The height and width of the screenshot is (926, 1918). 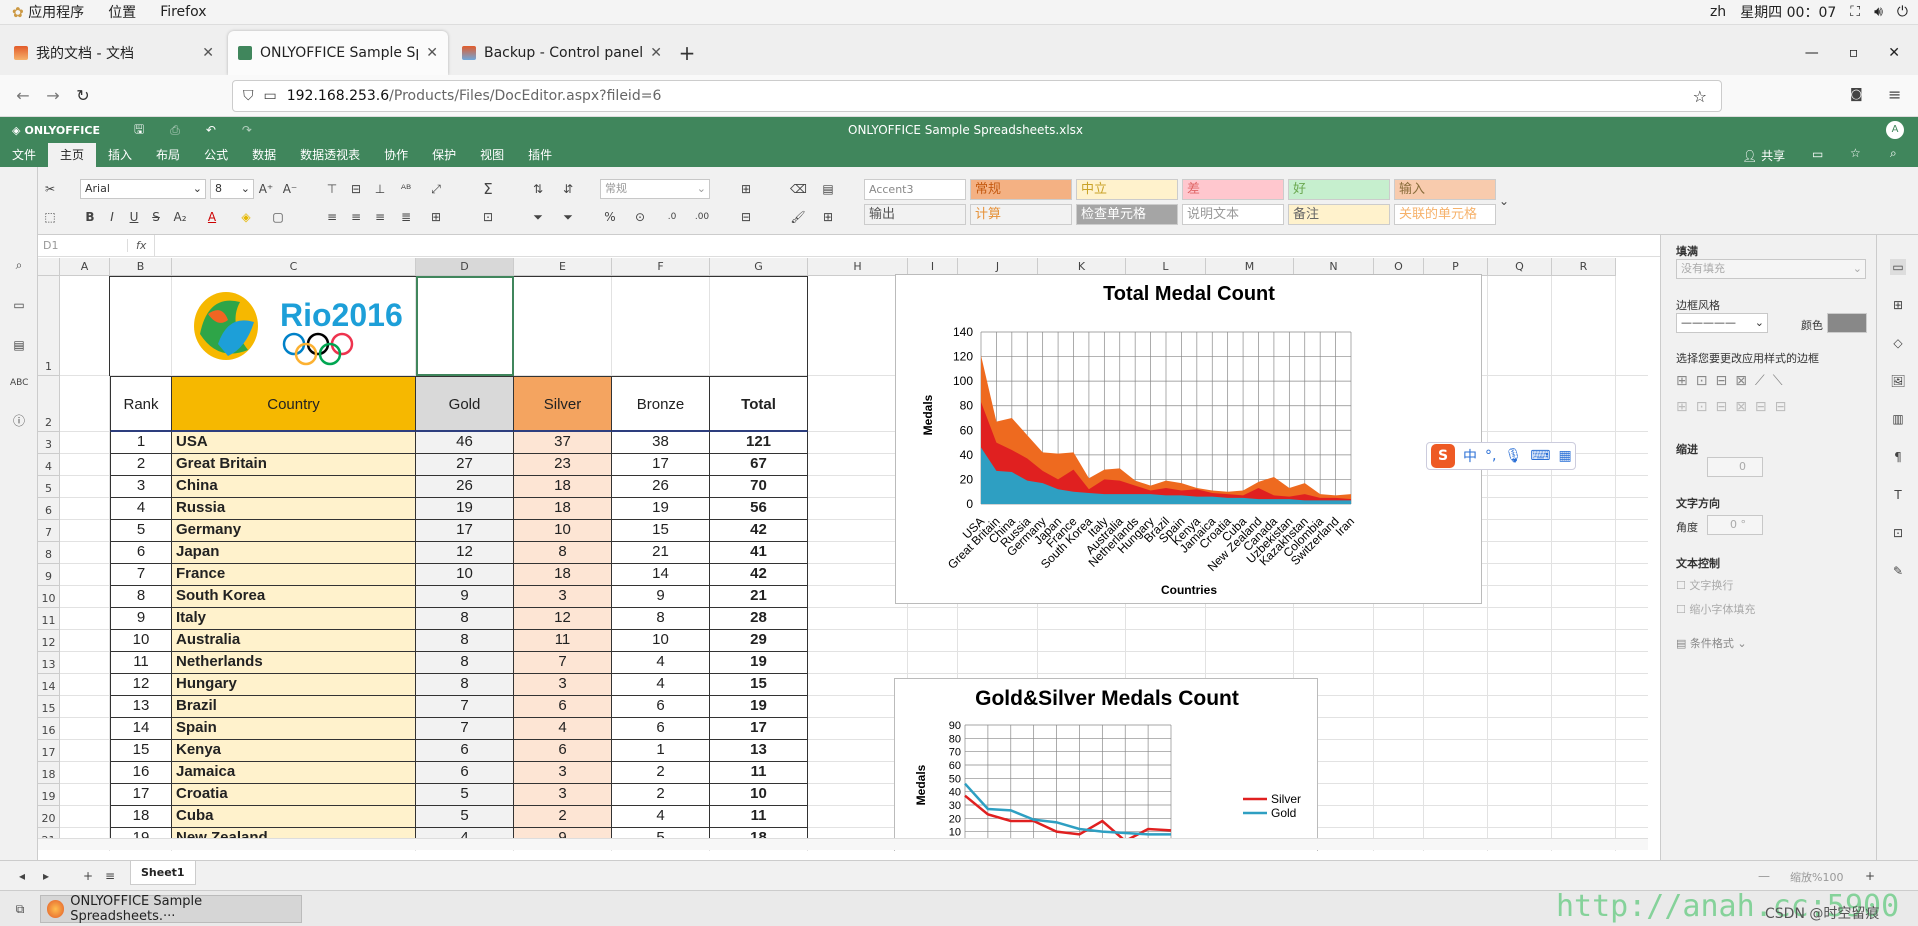 I want to click on table-cell: 8, so click(x=465, y=641).